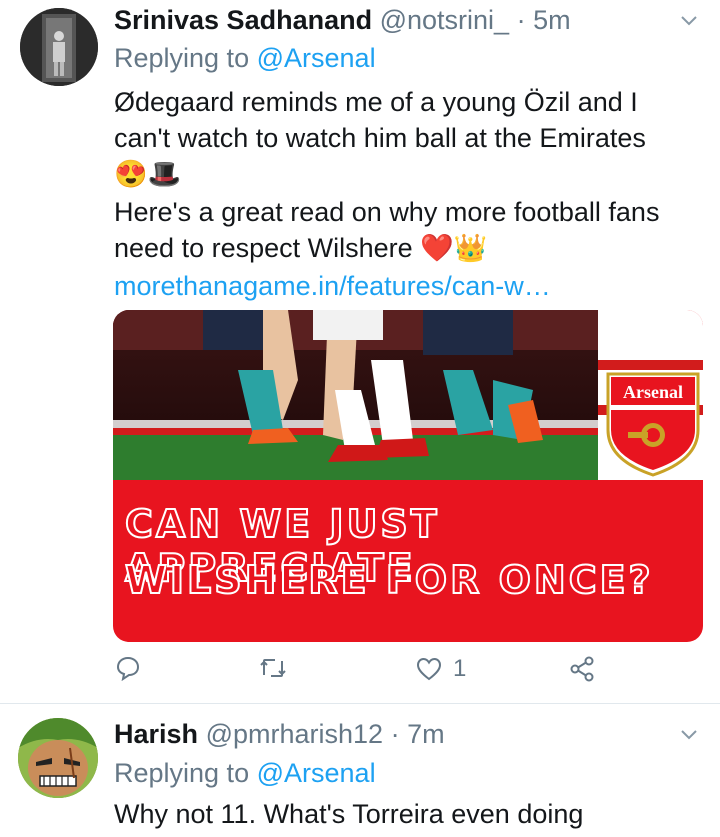 This screenshot has width=720, height=837. Describe the element at coordinates (460, 668) in the screenshot. I see `like-count: 1` at that location.